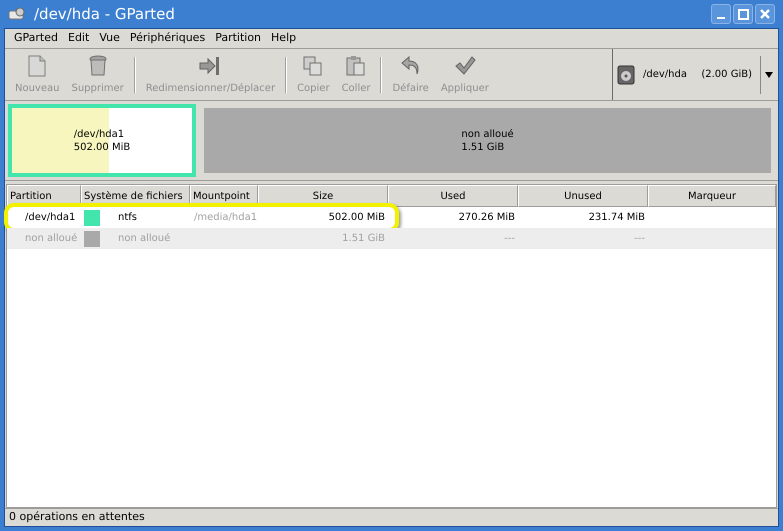 The image size is (783, 531). What do you see at coordinates (639, 239) in the screenshot?
I see `unused-cell-text: ---` at bounding box center [639, 239].